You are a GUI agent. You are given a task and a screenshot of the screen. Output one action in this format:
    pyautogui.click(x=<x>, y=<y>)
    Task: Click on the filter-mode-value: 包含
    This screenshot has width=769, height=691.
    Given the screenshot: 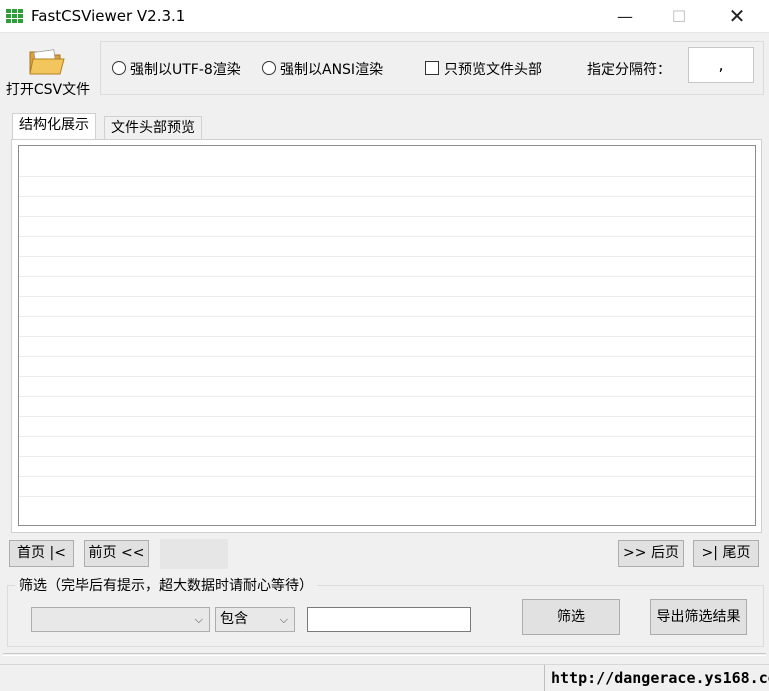 What is the action you would take?
    pyautogui.click(x=234, y=619)
    